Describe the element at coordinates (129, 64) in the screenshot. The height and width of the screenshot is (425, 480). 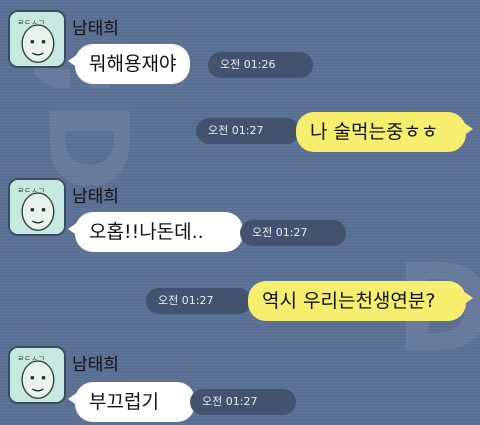
I see `message-bubble: 뭐해용재야` at that location.